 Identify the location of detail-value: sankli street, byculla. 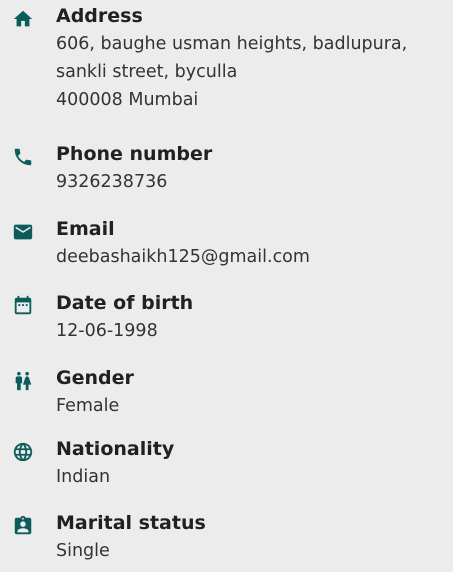
(147, 72).